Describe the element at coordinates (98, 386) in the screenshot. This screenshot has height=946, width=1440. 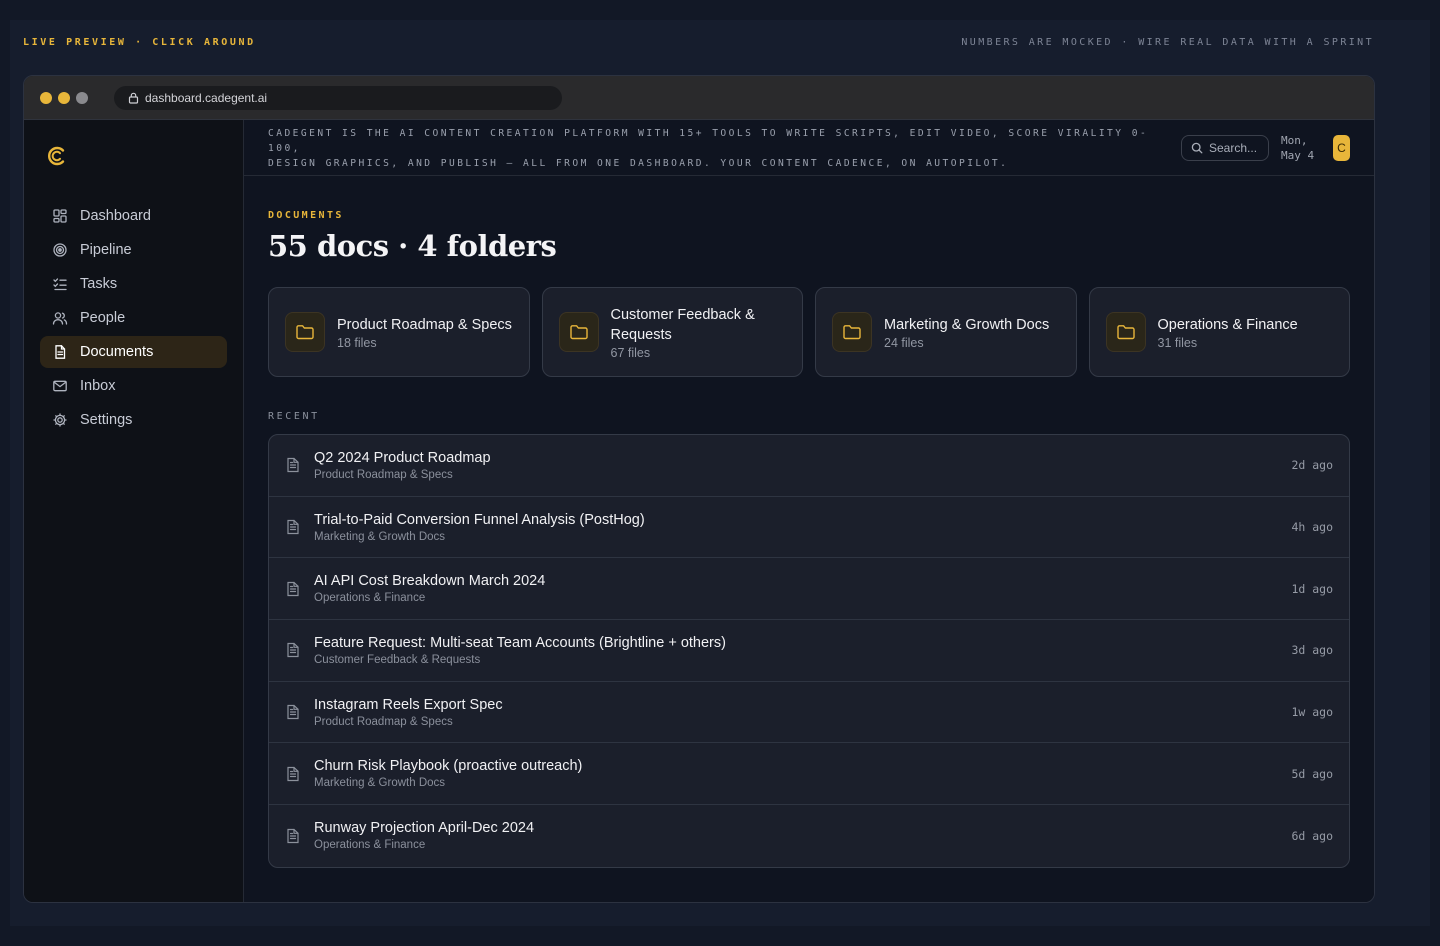
I see `sidebar-item-label: Inbox` at that location.